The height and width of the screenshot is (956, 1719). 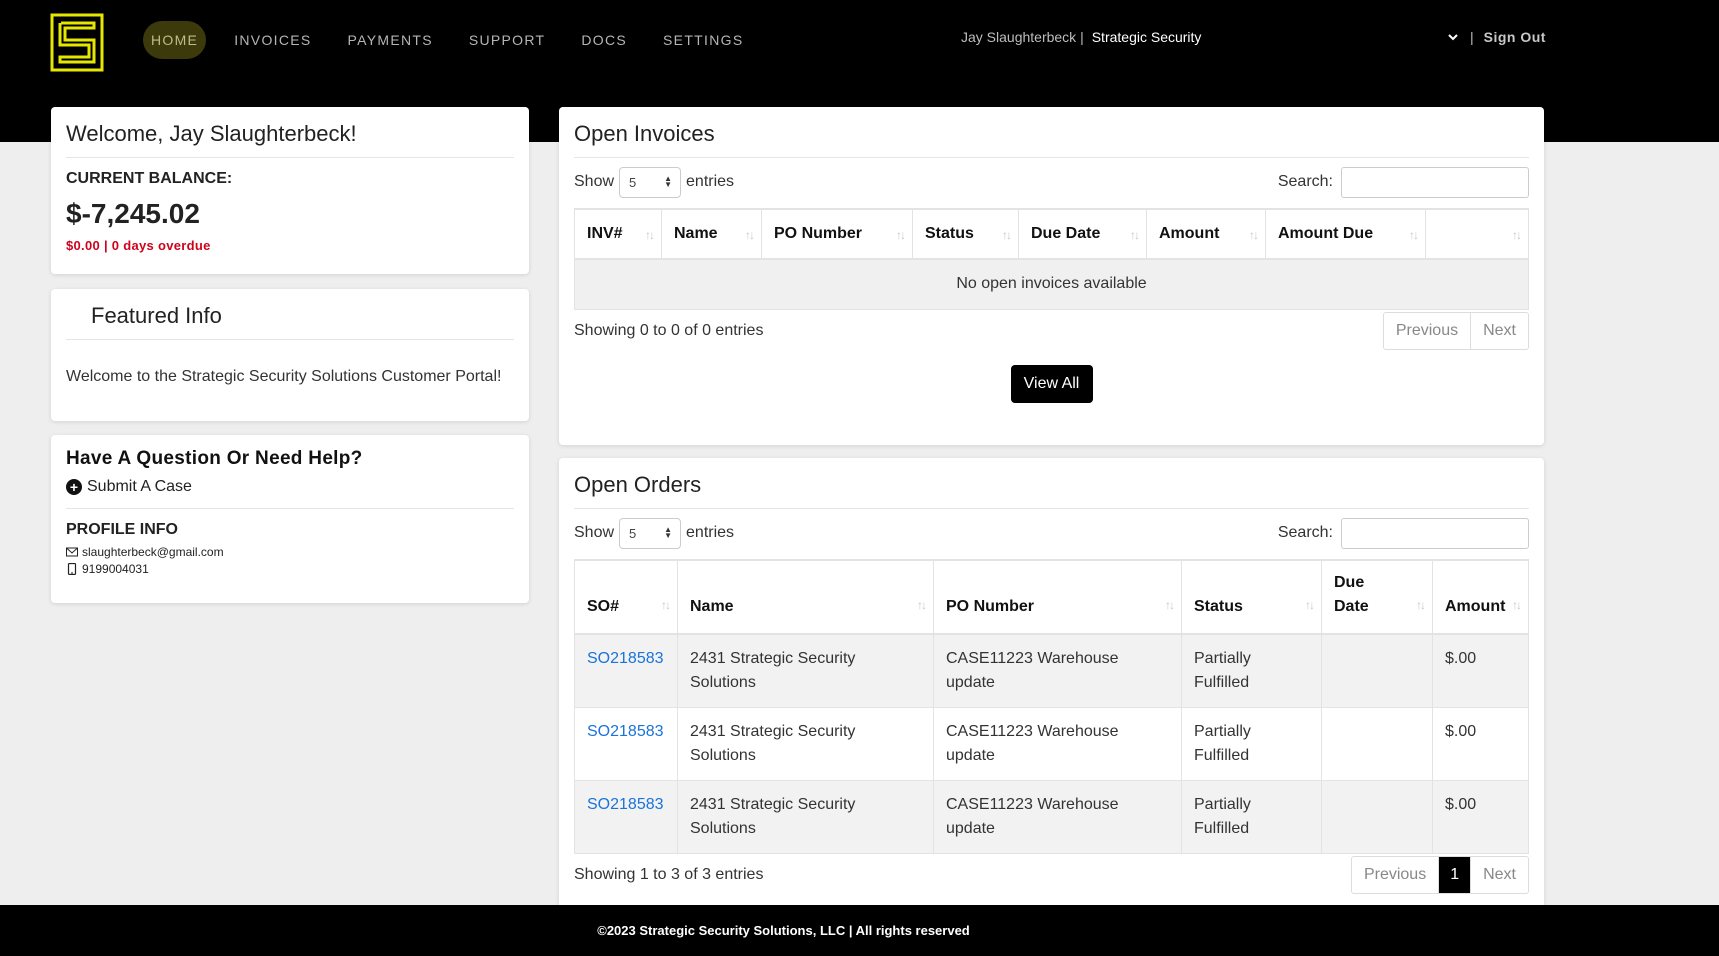 What do you see at coordinates (1480, 744) in the screenshot?
I see `amount-cell: $.00` at bounding box center [1480, 744].